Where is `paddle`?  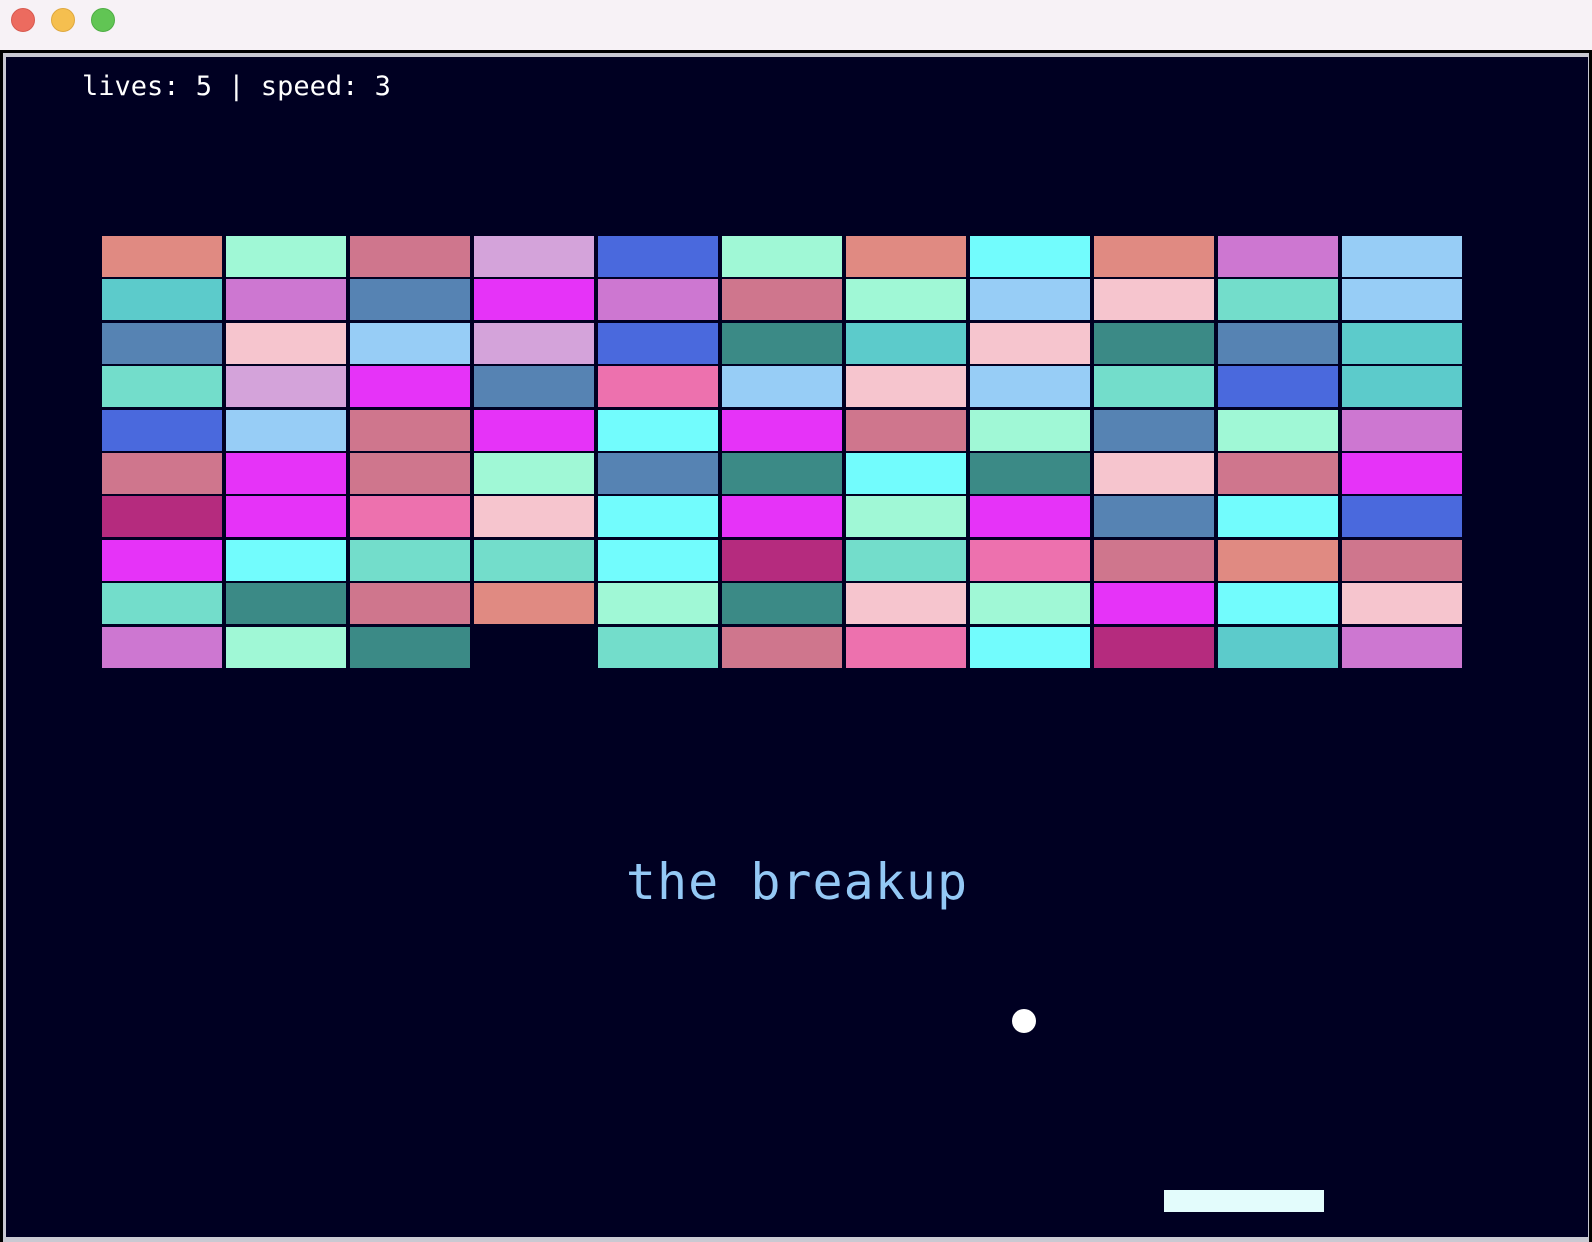 paddle is located at coordinates (1244, 1201).